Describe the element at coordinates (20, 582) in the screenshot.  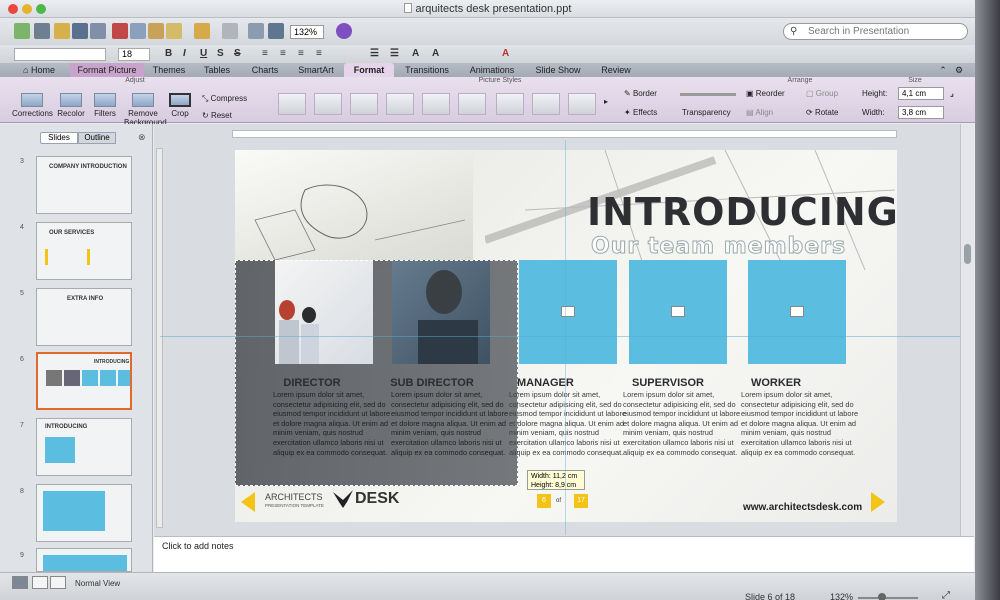
I see `normal-view-icon` at that location.